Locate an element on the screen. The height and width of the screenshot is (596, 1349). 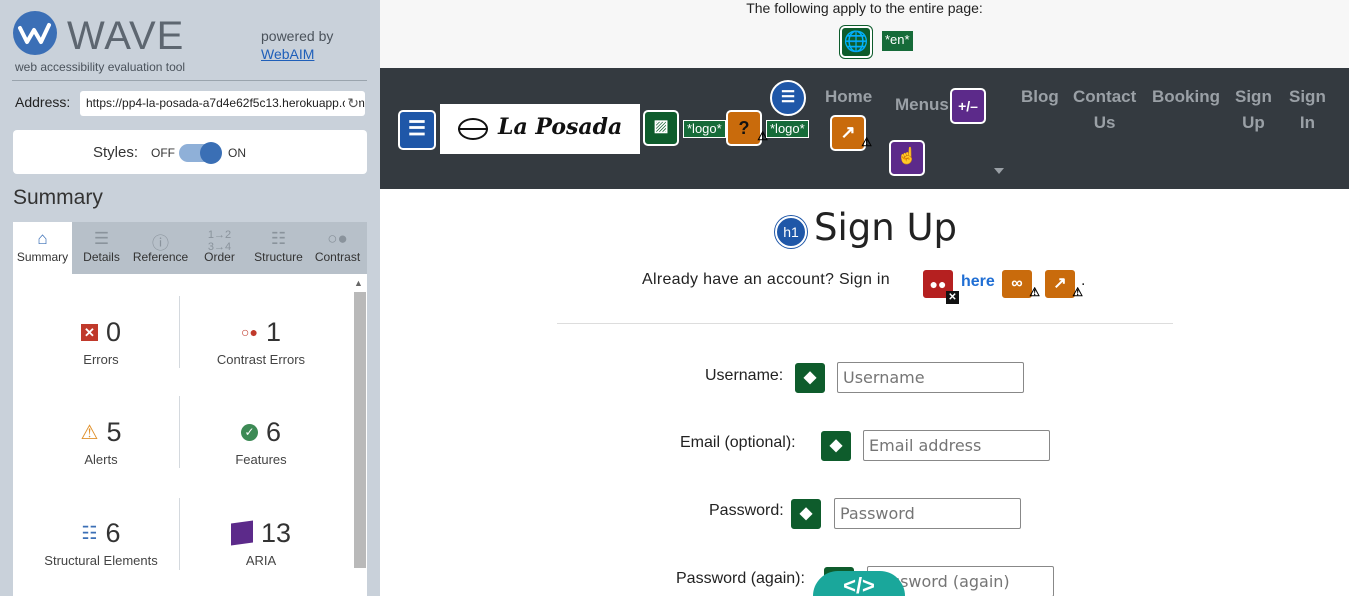
contrast-error-icon: ●● ✕ is located at coordinates (940, 286).